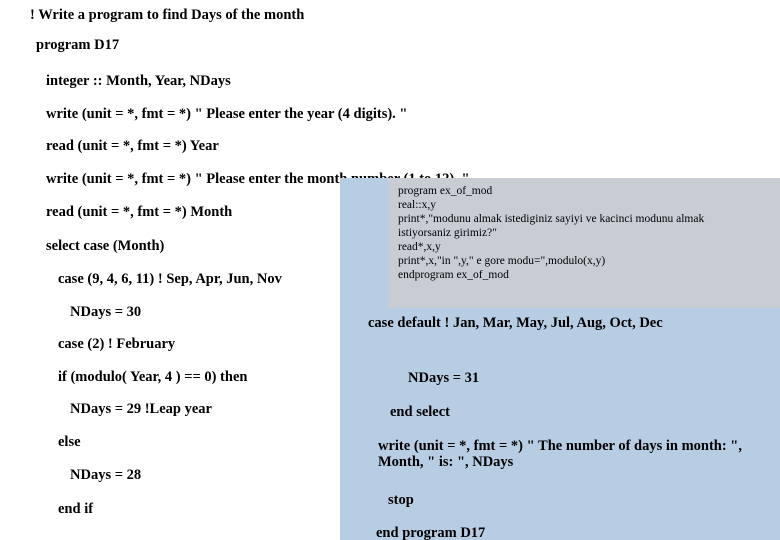  Describe the element at coordinates (444, 378) in the screenshot. I see `panel-code-line: NDays = 31` at that location.